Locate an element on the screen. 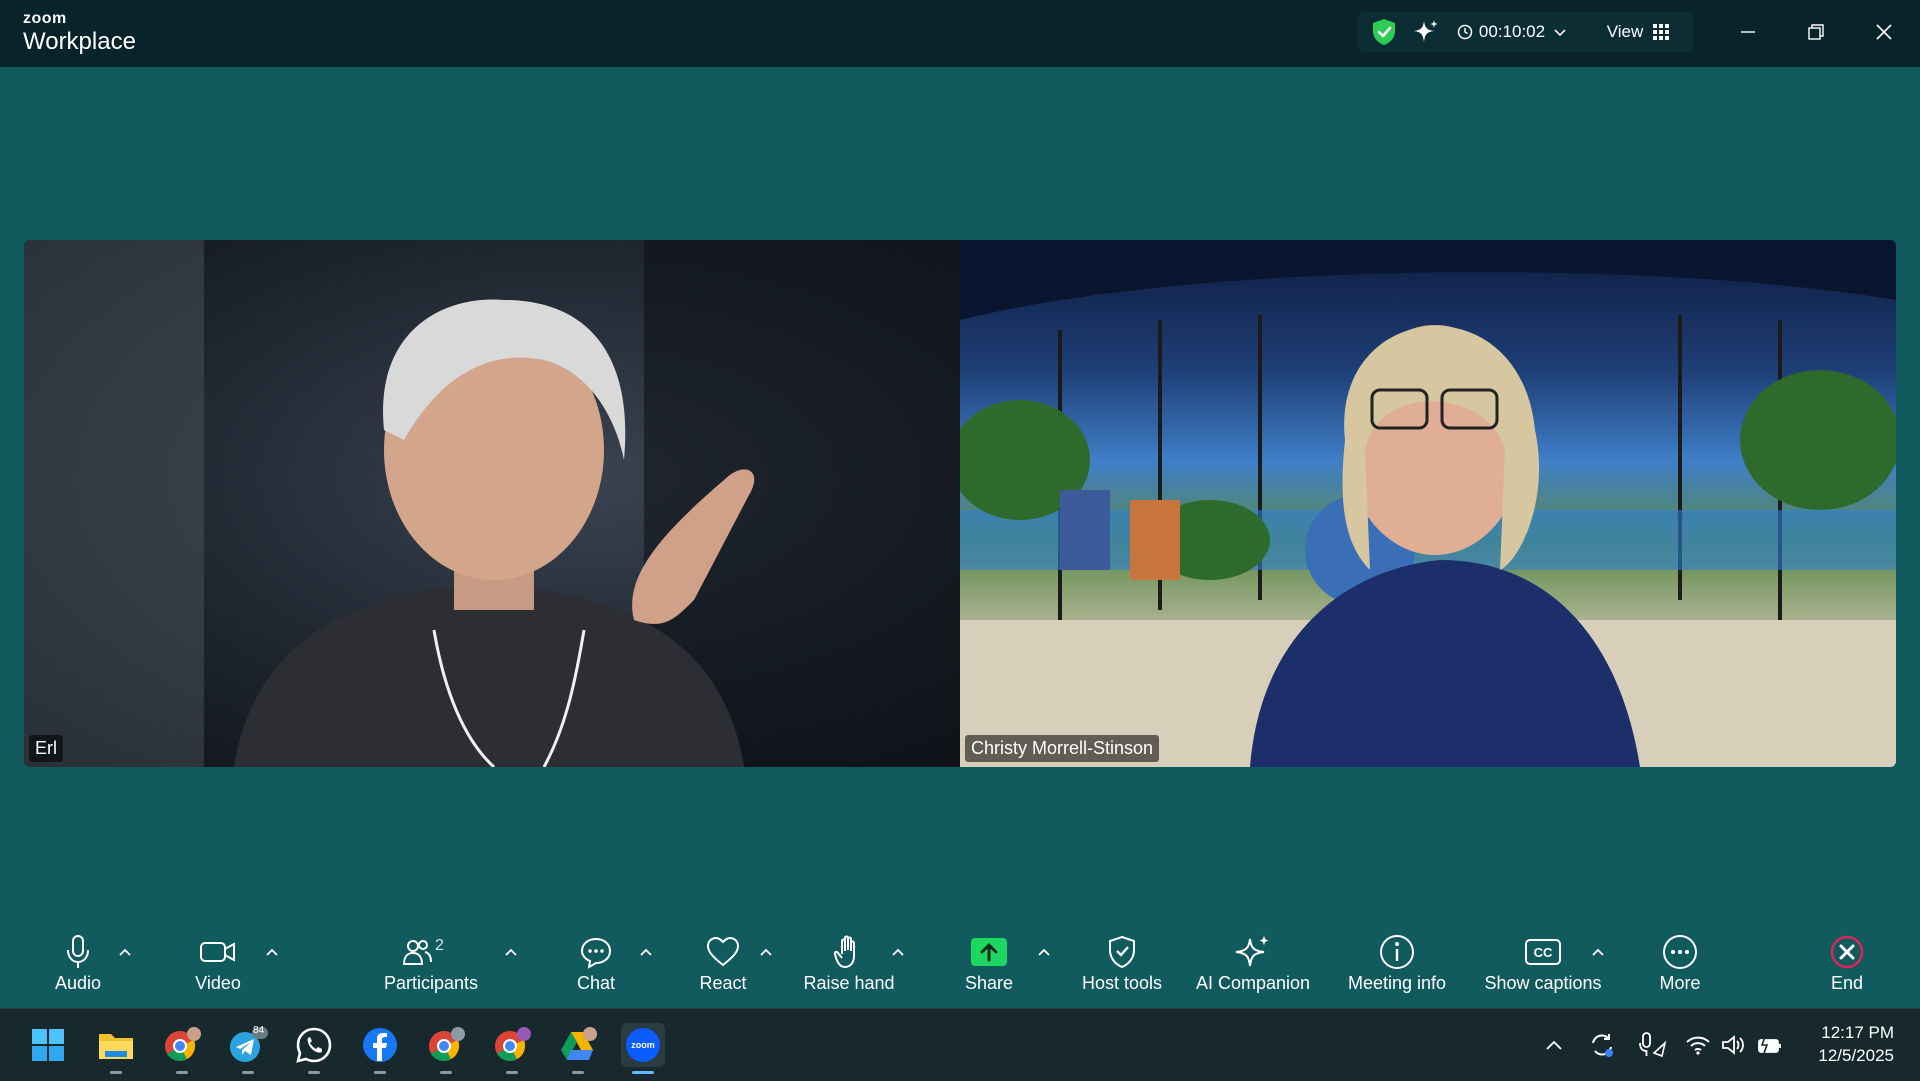 This screenshot has width=1920, height=1081. show-captions-button: CC Show captions is located at coordinates (1543, 966).